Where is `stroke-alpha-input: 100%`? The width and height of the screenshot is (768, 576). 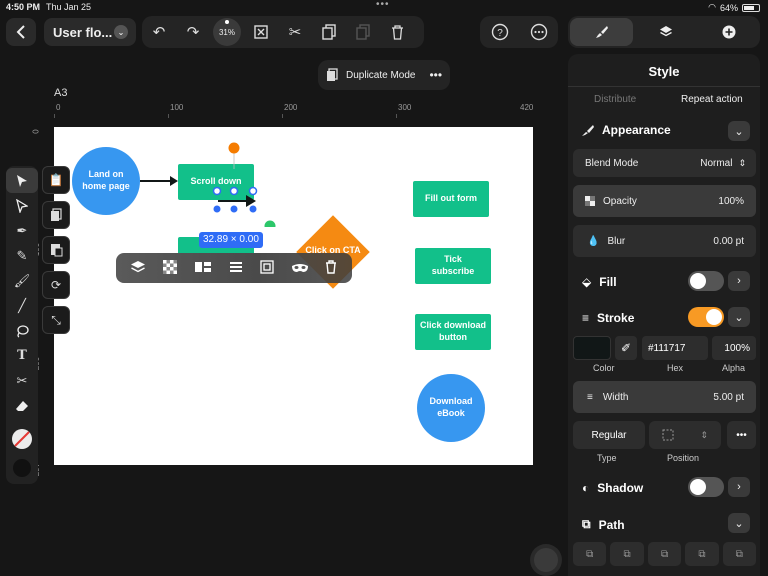 stroke-alpha-input: 100% is located at coordinates (734, 348).